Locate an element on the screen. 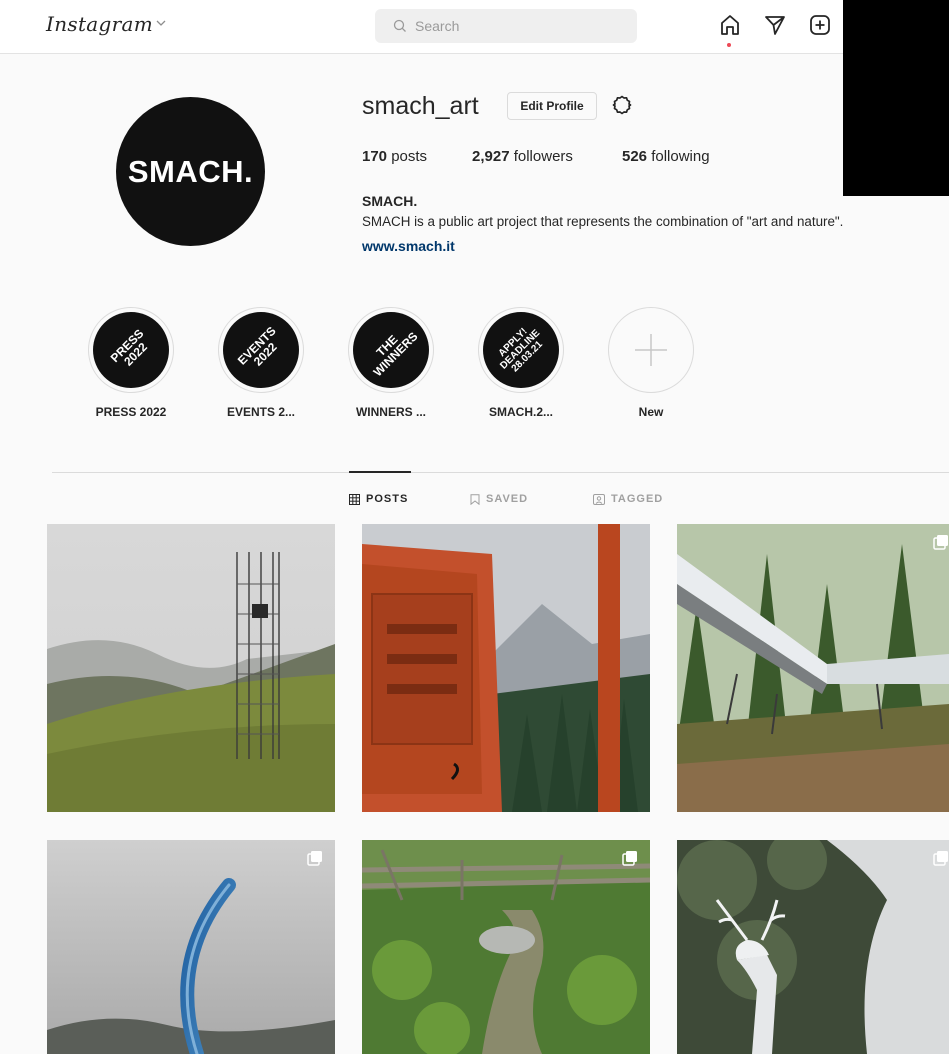 The width and height of the screenshot is (949, 1054). profile-avatar: SMACH. is located at coordinates (190, 171).